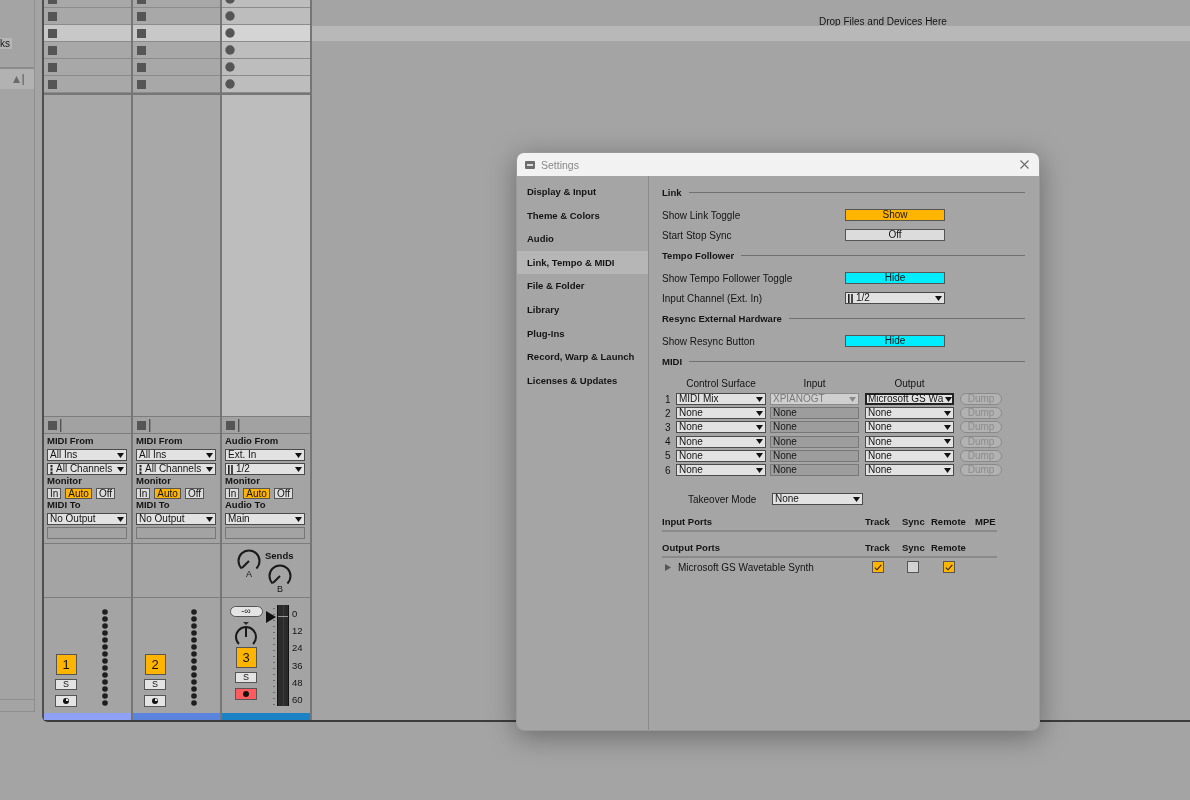 This screenshot has height=800, width=1190. What do you see at coordinates (582, 239) in the screenshot?
I see `nav-item: Audio` at bounding box center [582, 239].